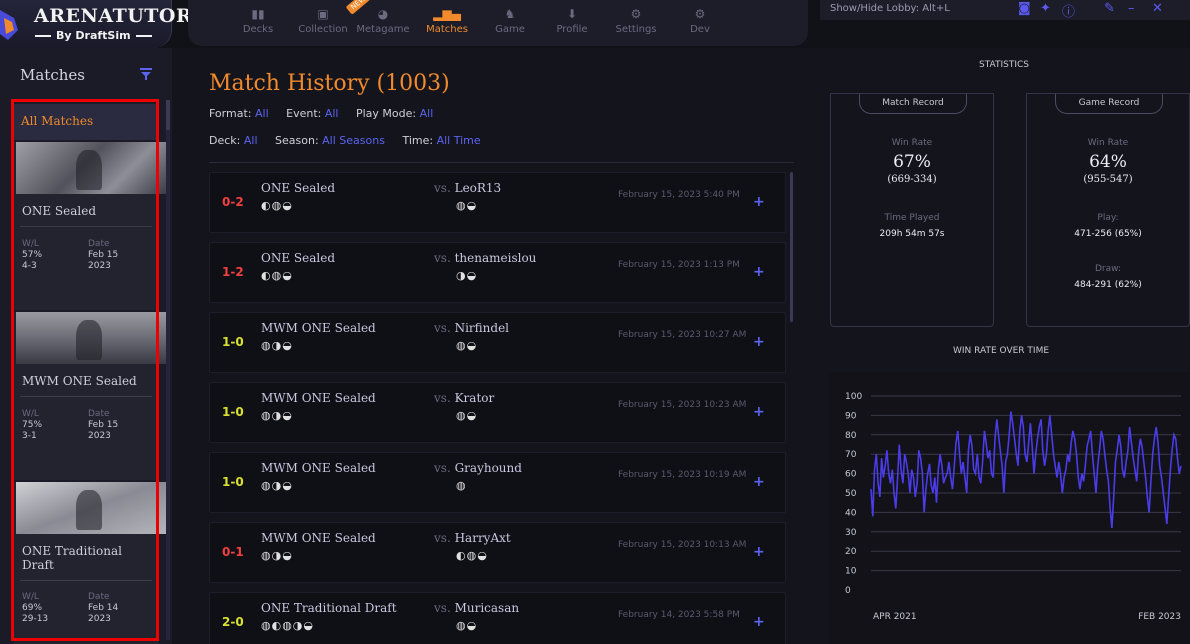  Describe the element at coordinates (467, 275) in the screenshot. I see `opponent-mana-icons: ◑◒` at that location.